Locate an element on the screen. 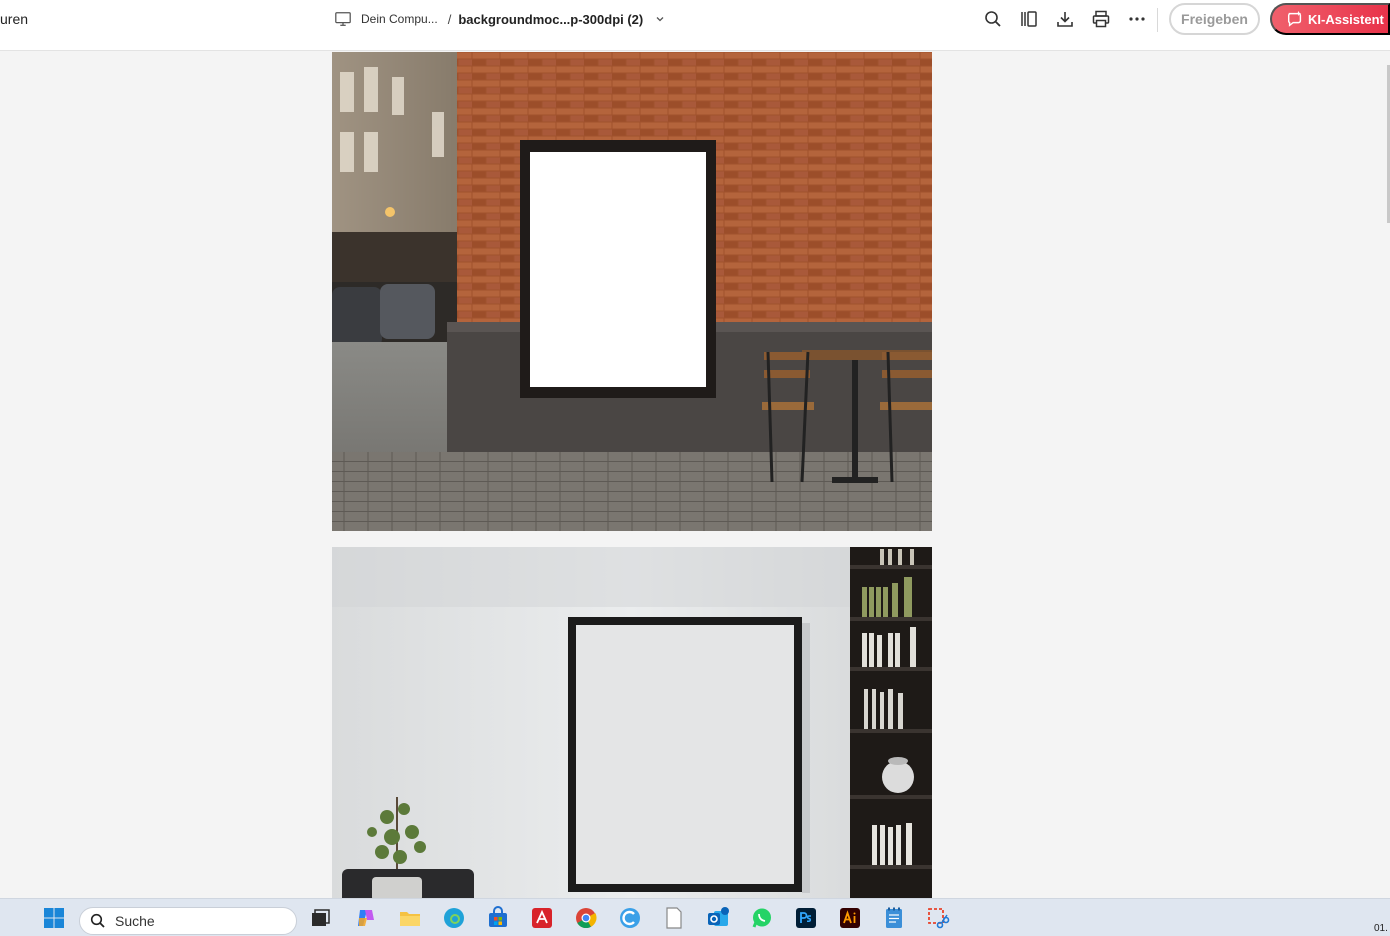 This screenshot has width=1390, height=936. edge-icon is located at coordinates (454, 918).